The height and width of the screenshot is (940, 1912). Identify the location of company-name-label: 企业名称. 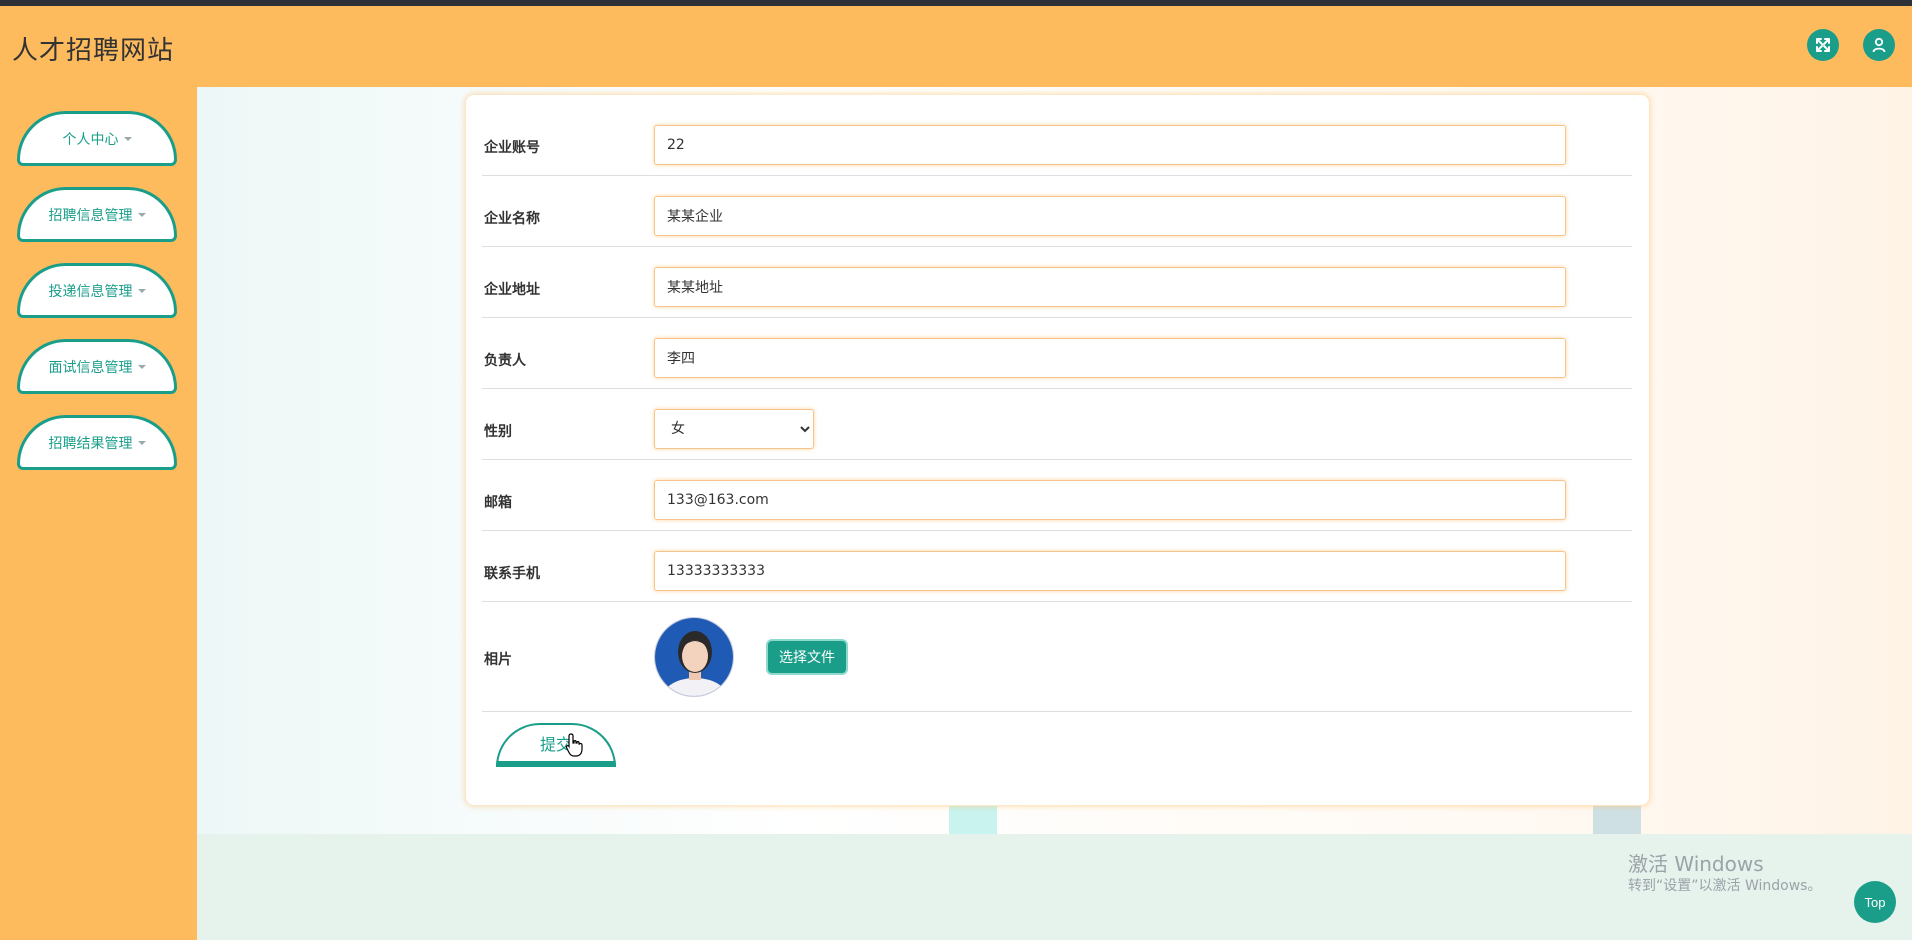
(512, 219).